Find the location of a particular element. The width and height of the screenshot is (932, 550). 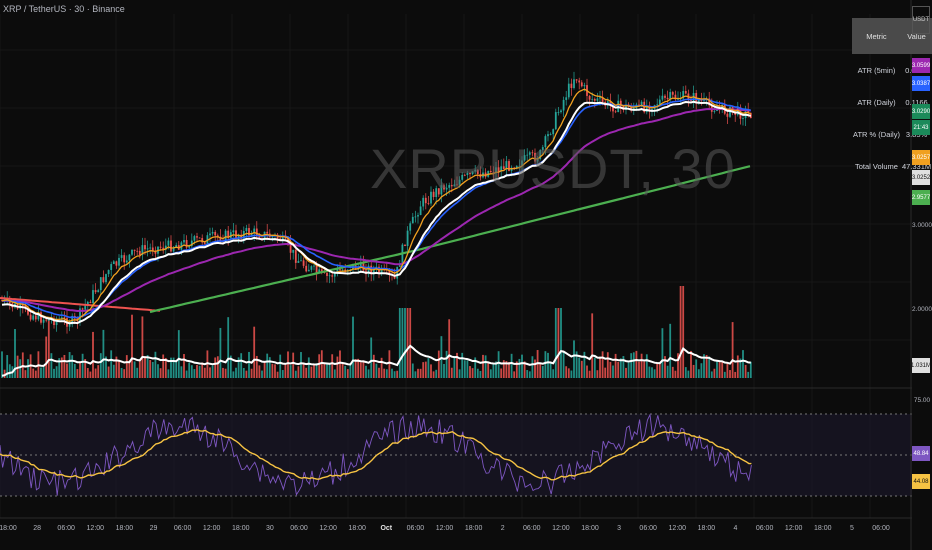

time-label: 2 is located at coordinates (502, 528).